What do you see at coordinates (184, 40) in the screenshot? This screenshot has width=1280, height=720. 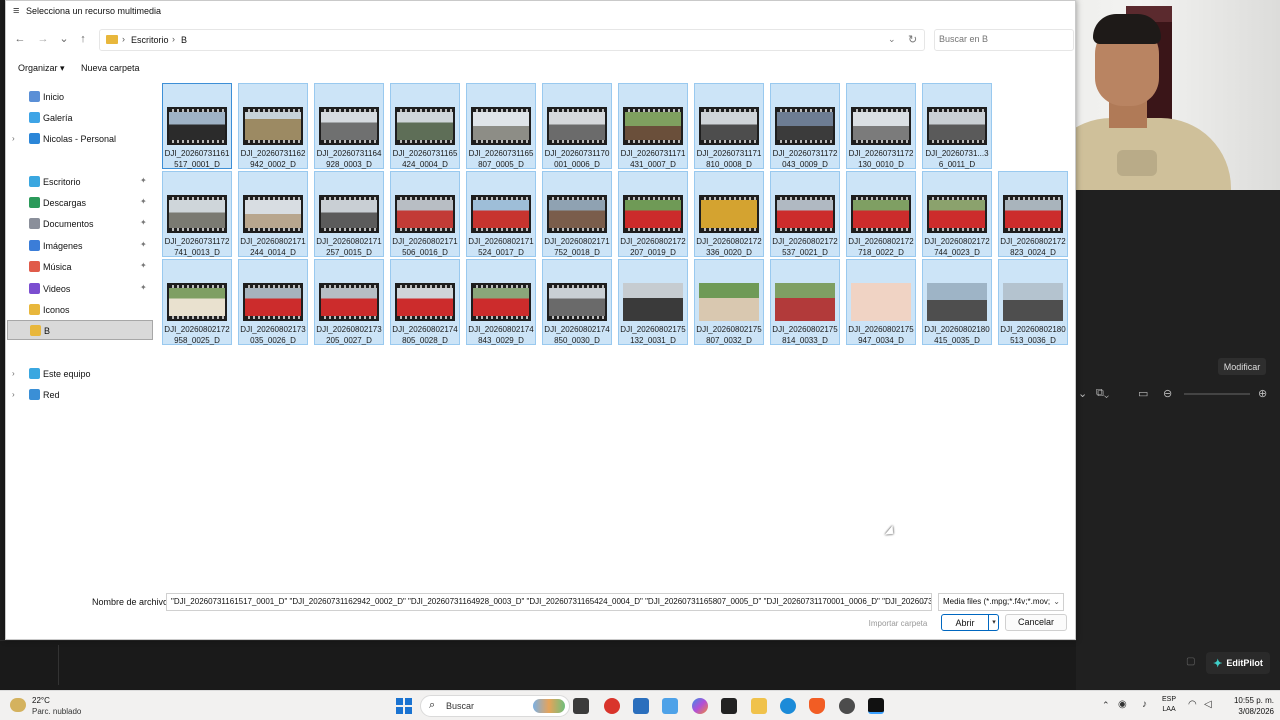 I see `breadcrumb-b: B` at bounding box center [184, 40].